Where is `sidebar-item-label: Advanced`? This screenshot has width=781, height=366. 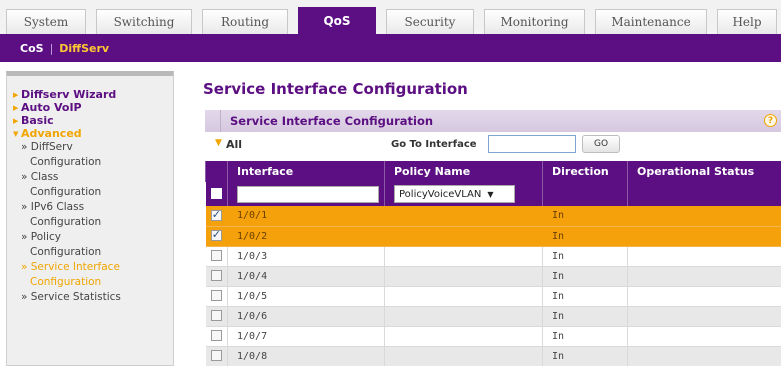 sidebar-item-label: Advanced is located at coordinates (51, 133).